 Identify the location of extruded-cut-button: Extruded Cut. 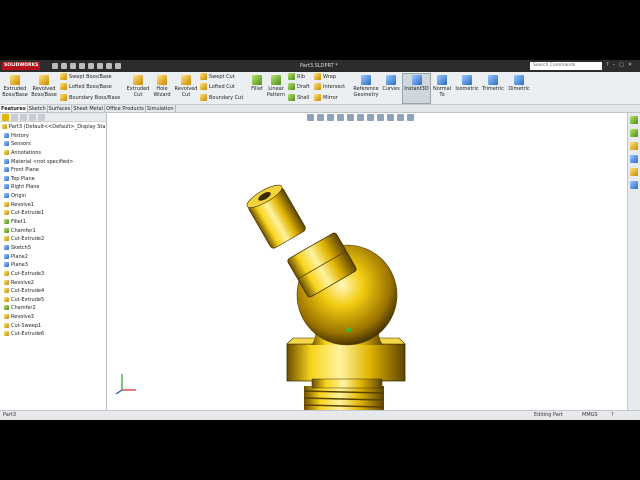
(138, 86).